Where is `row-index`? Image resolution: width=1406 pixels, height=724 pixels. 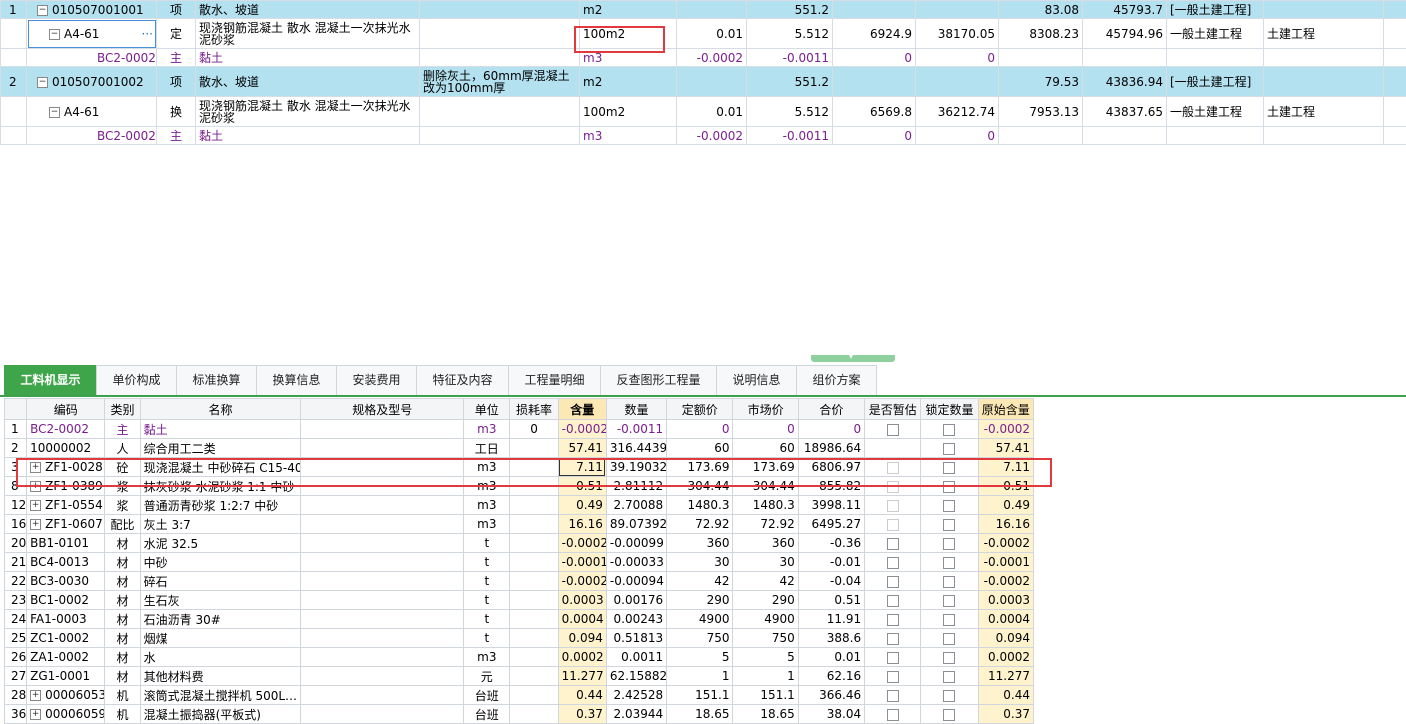 row-index is located at coordinates (14, 136).